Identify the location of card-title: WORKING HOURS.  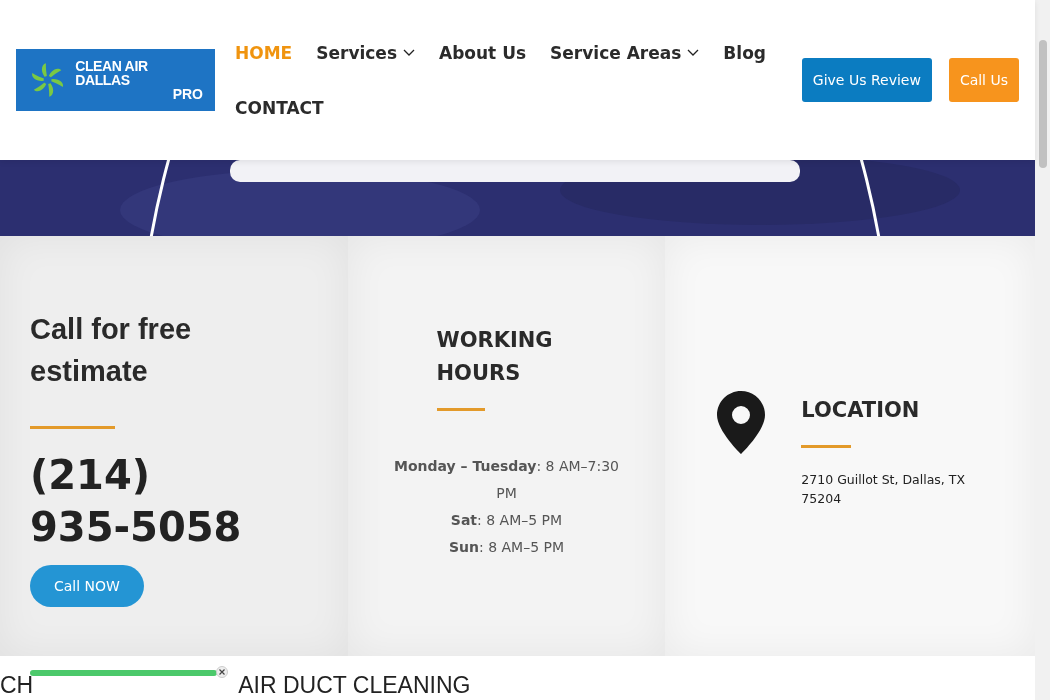
(495, 357).